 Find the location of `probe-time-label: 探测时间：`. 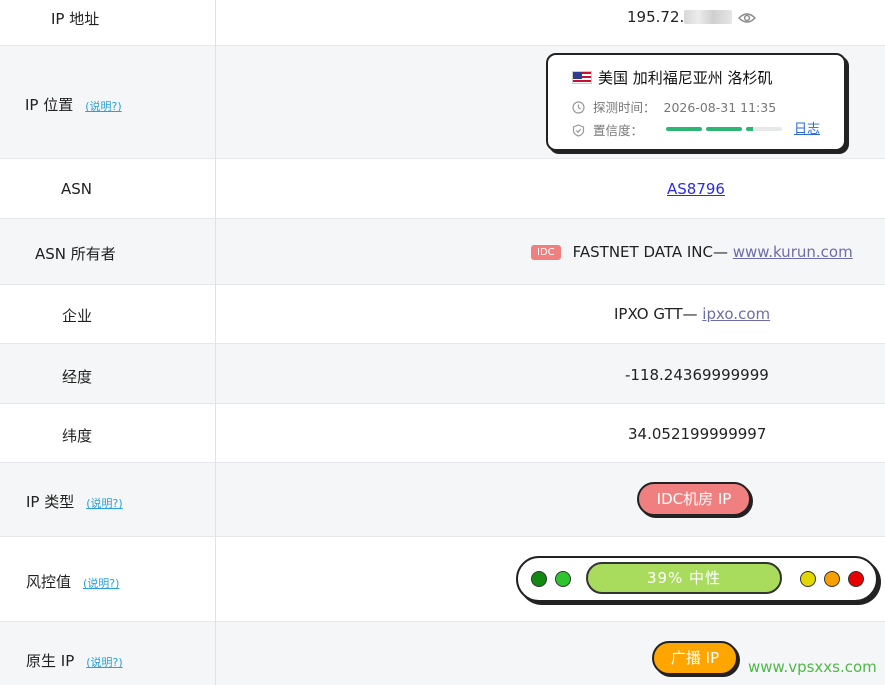

probe-time-label: 探测时间： is located at coordinates (624, 107).